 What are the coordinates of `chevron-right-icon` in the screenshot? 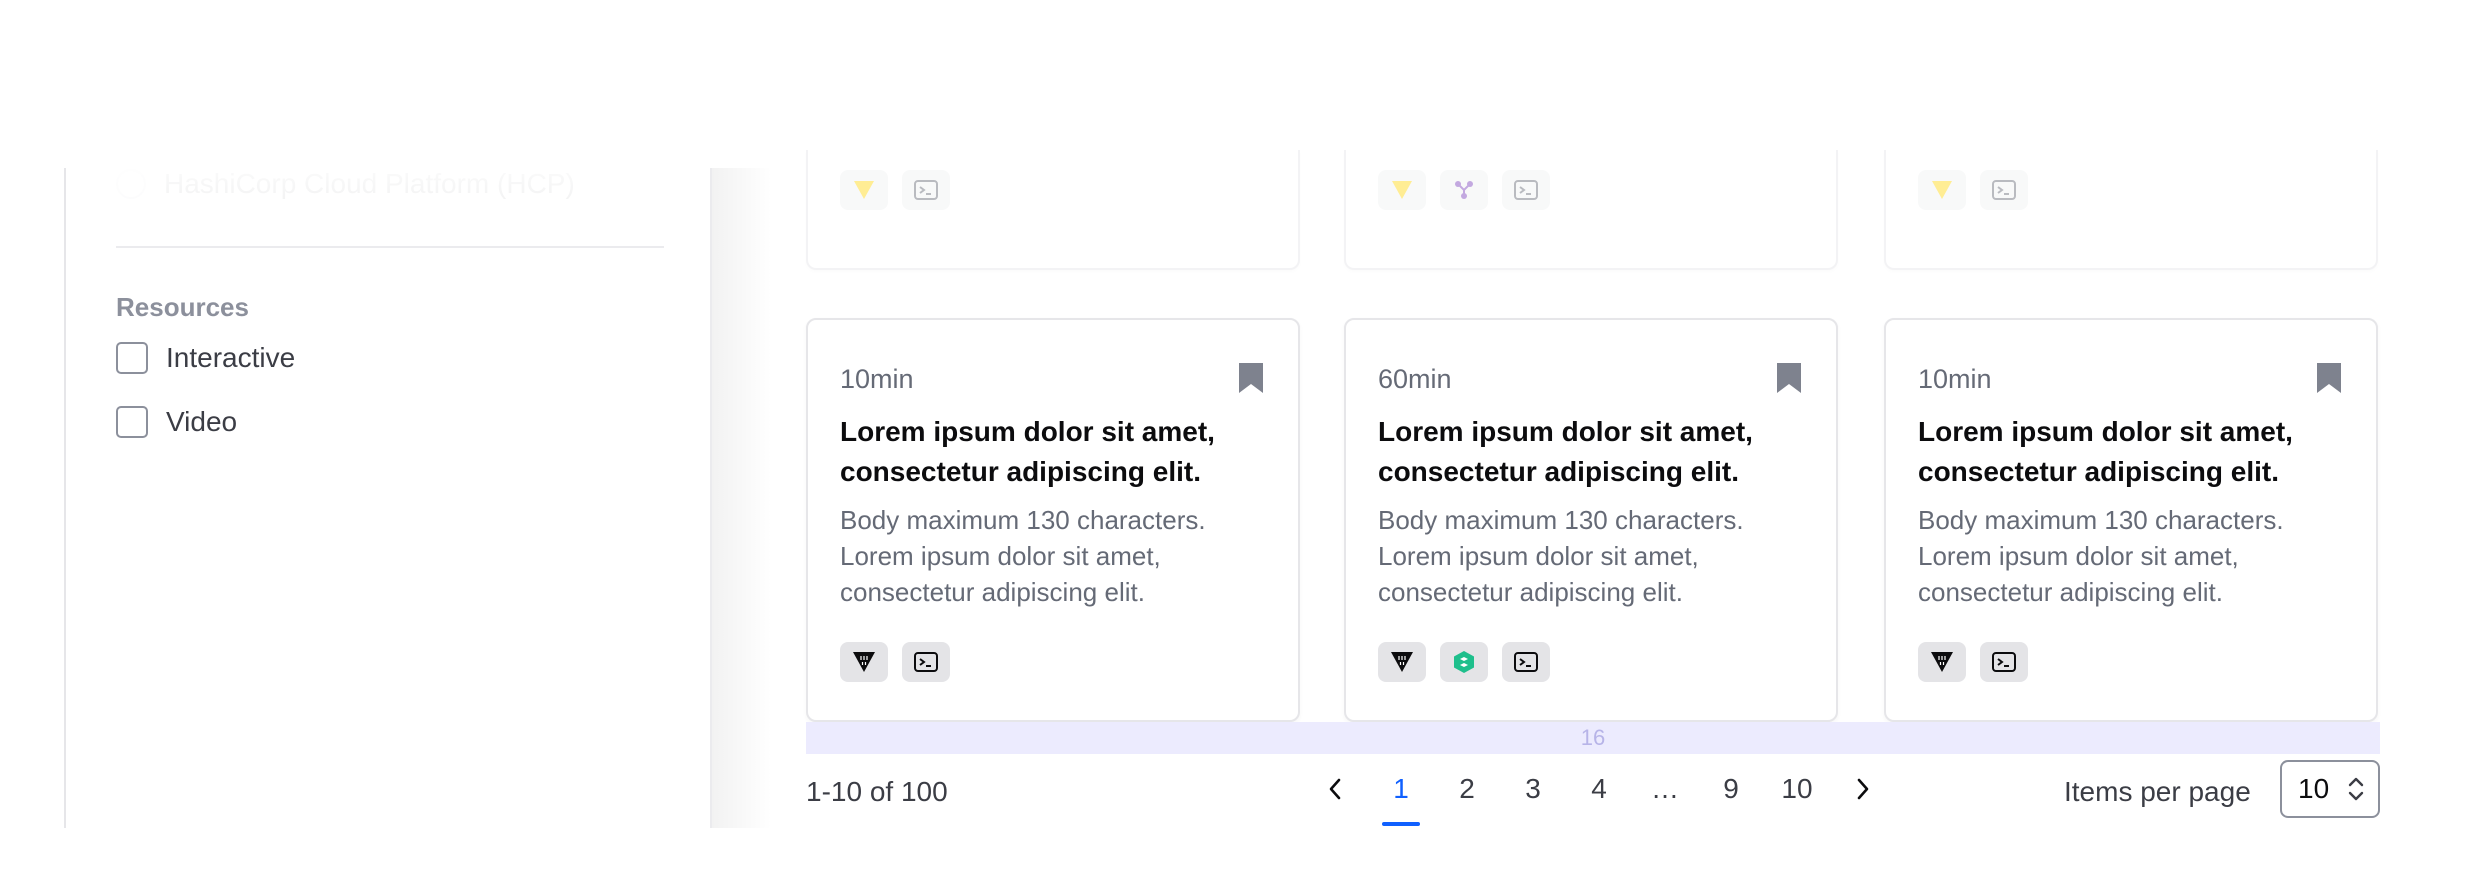 It's located at (1863, 789).